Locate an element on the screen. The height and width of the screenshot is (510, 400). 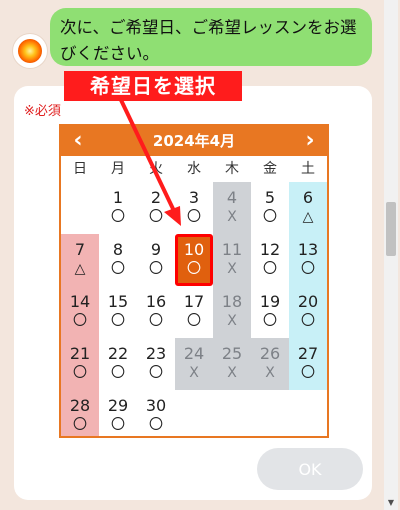
chat-message-text: 次に、ご希望日、ご希望レッスンをお選びください。 is located at coordinates (208, 40).